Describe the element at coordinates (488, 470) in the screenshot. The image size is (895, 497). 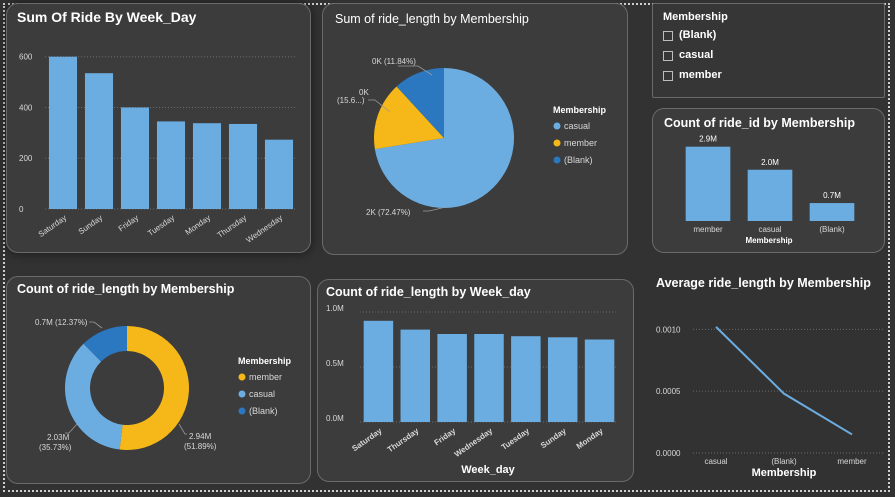
I see `x-axis-label: Week_day` at that location.